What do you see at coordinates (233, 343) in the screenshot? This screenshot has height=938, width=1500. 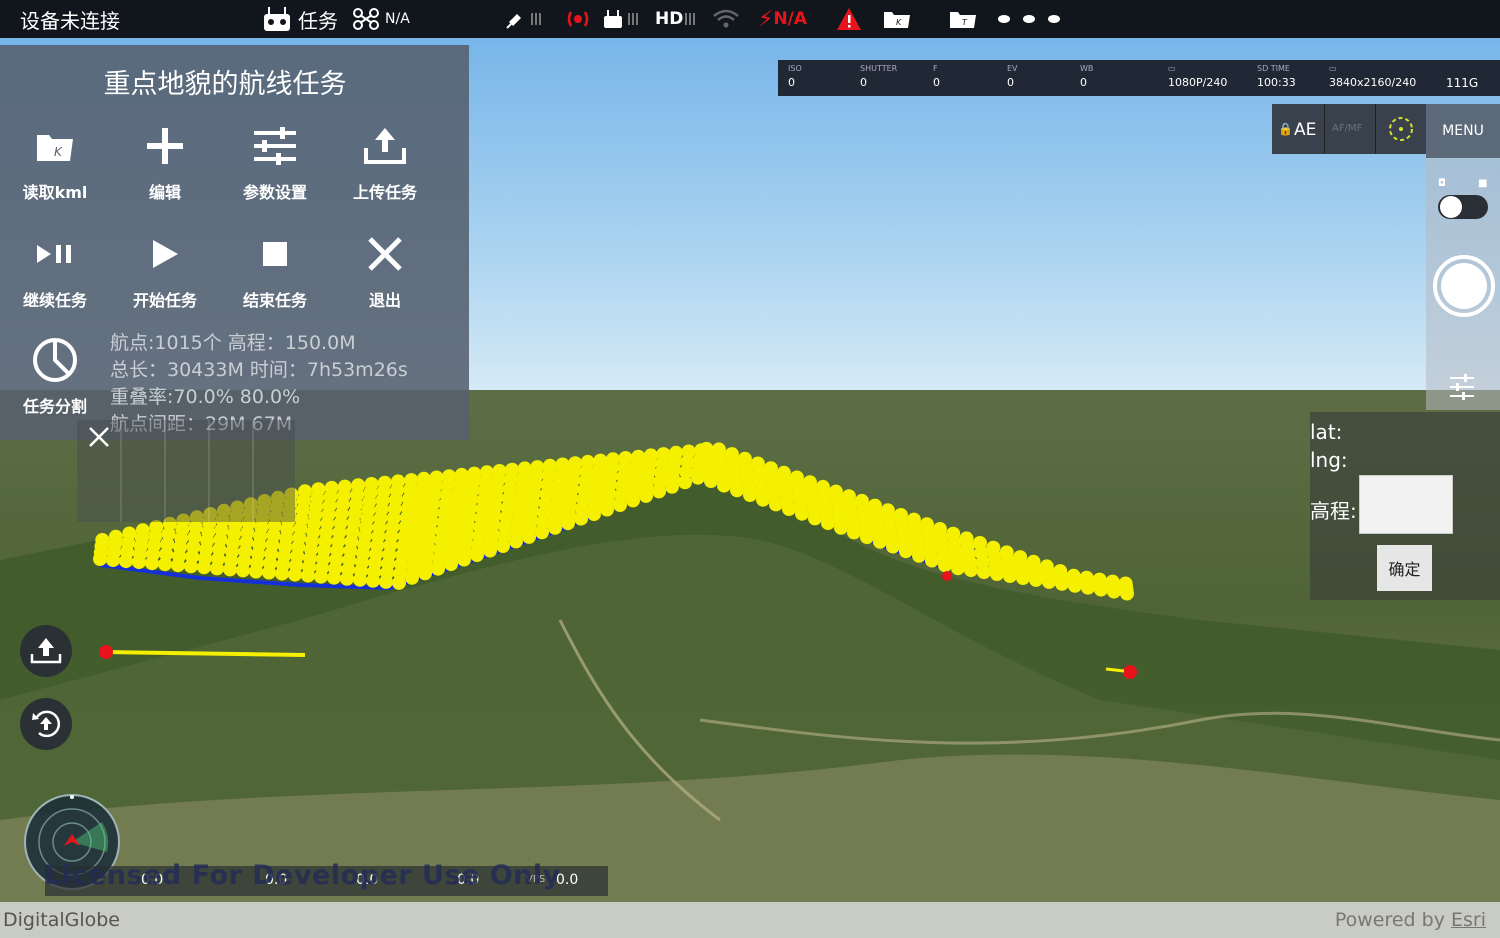 I see `info-waypoints: 航点:1015个 高程：150.0M` at bounding box center [233, 343].